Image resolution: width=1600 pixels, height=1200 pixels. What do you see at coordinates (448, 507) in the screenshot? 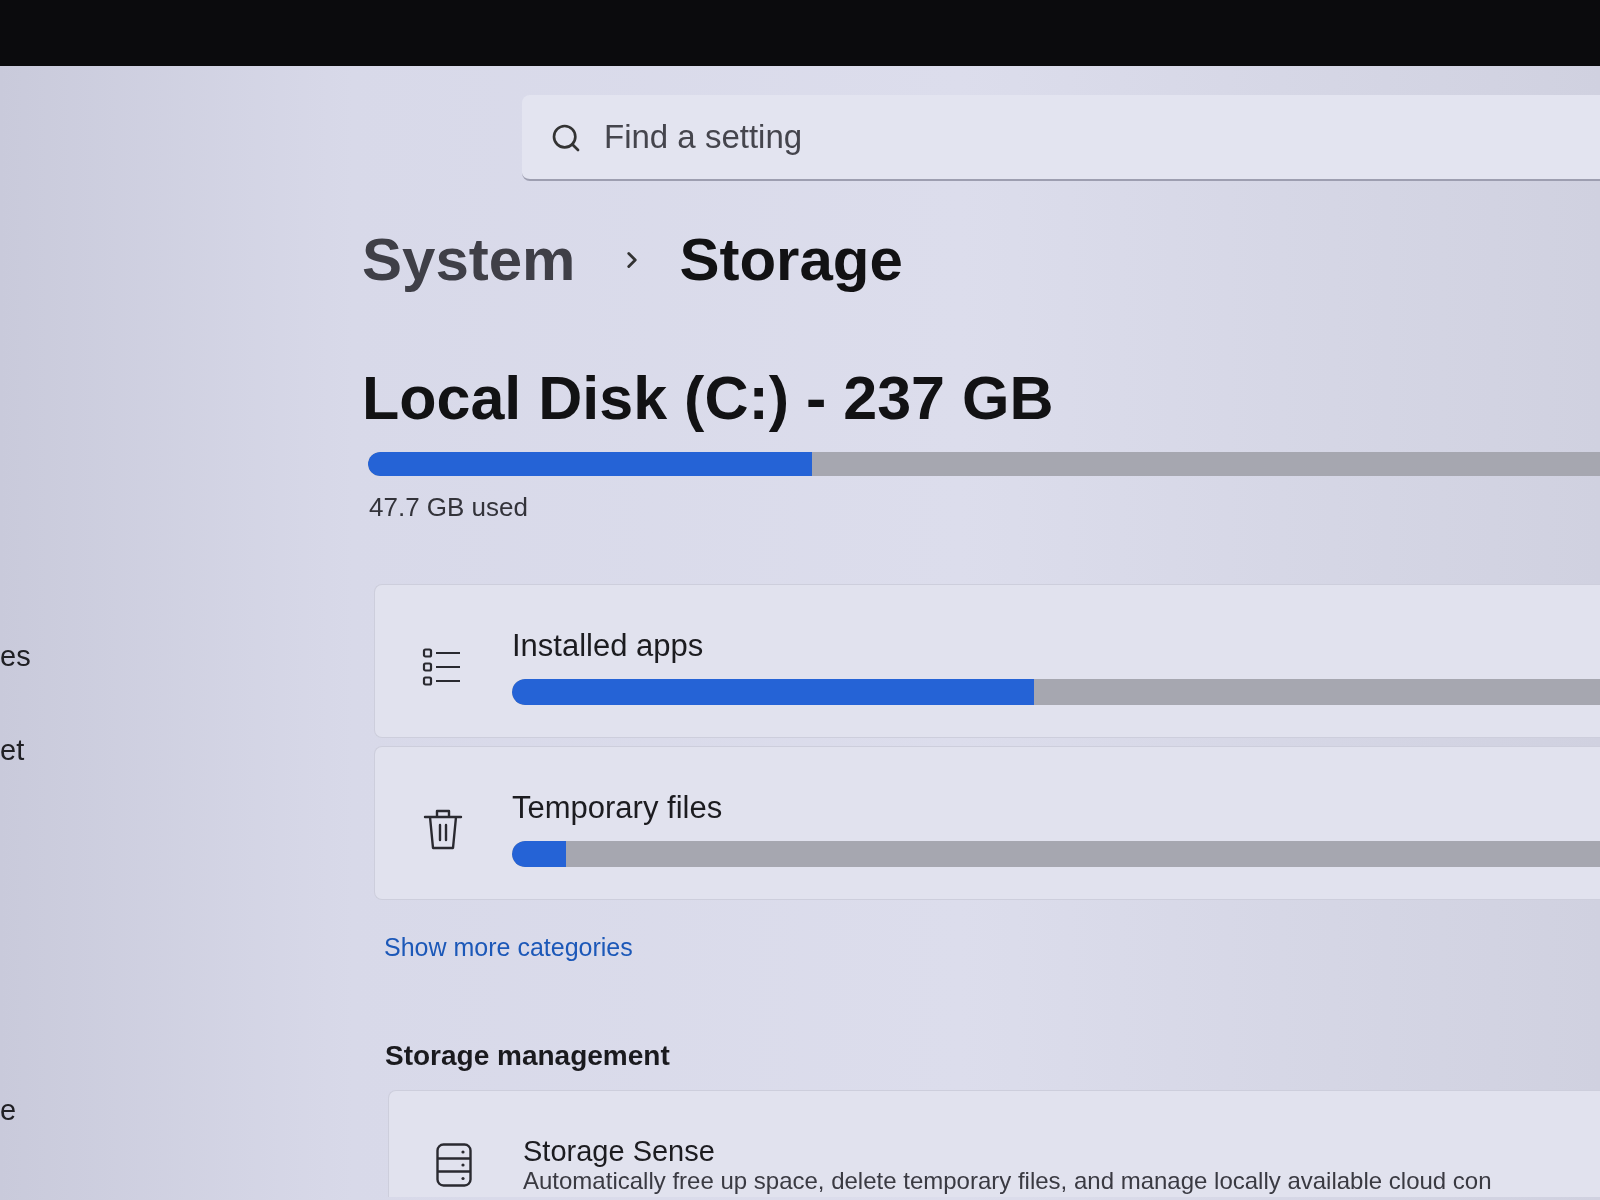
I see `usage-text: 47.7 GB used` at bounding box center [448, 507].